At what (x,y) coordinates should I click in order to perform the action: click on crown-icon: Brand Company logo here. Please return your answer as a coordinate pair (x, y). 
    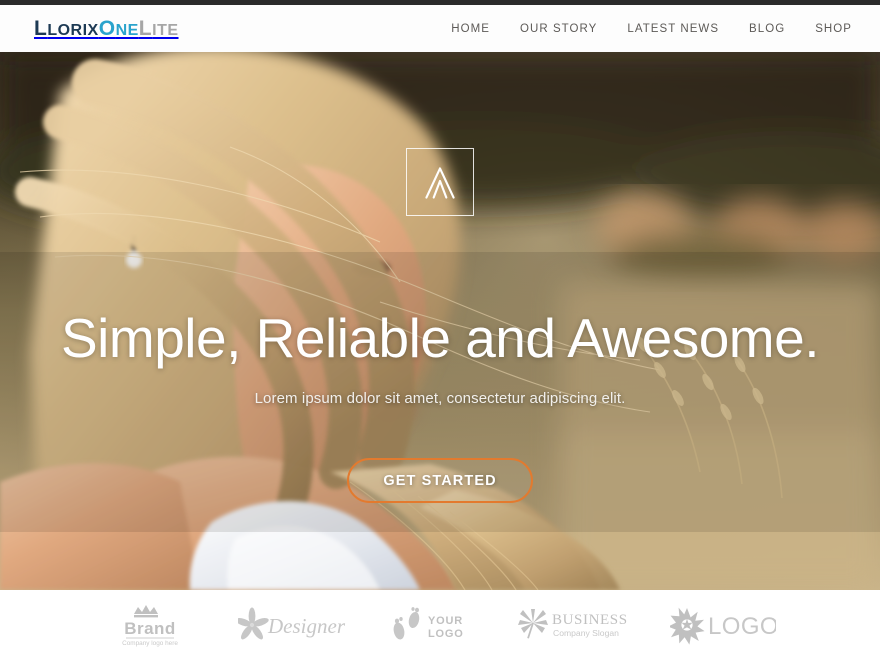
    Looking at the image, I should click on (150, 626).